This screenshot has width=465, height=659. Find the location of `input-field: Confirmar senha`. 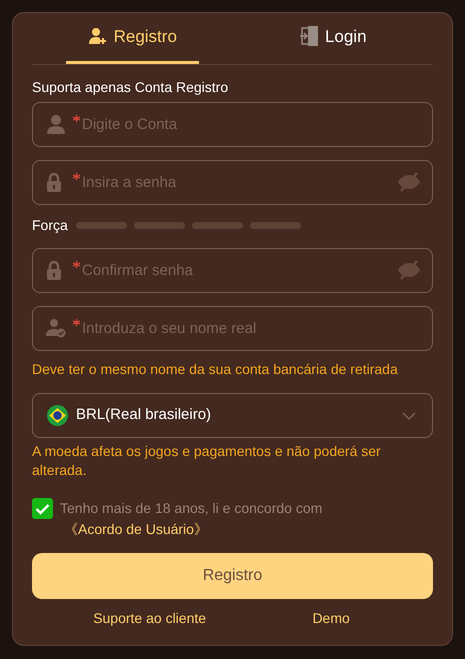

input-field: Confirmar senha is located at coordinates (232, 270).